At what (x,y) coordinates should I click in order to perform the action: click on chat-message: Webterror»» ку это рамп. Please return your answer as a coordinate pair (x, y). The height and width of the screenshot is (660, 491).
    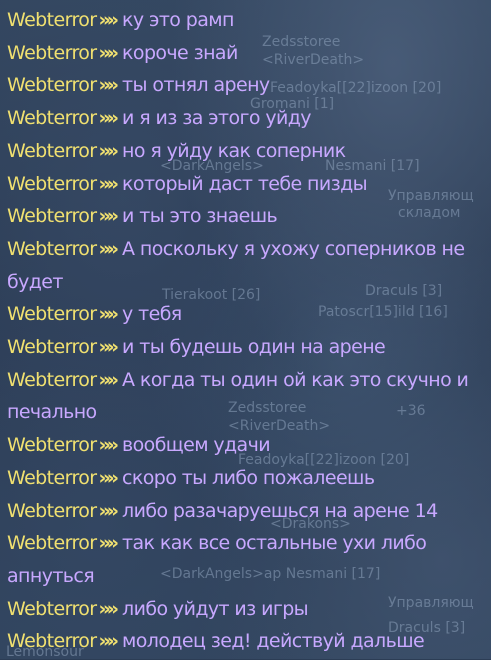
    Looking at the image, I should click on (249, 20).